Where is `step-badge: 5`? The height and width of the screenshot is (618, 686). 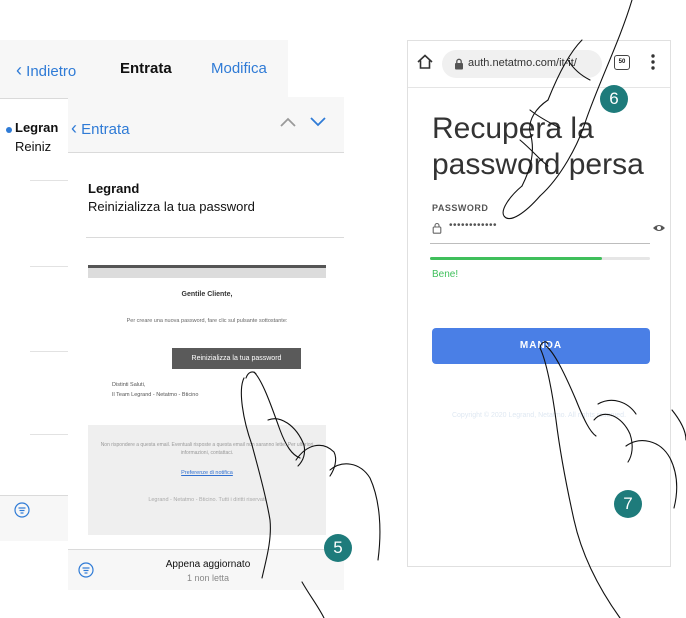 step-badge: 5 is located at coordinates (338, 548).